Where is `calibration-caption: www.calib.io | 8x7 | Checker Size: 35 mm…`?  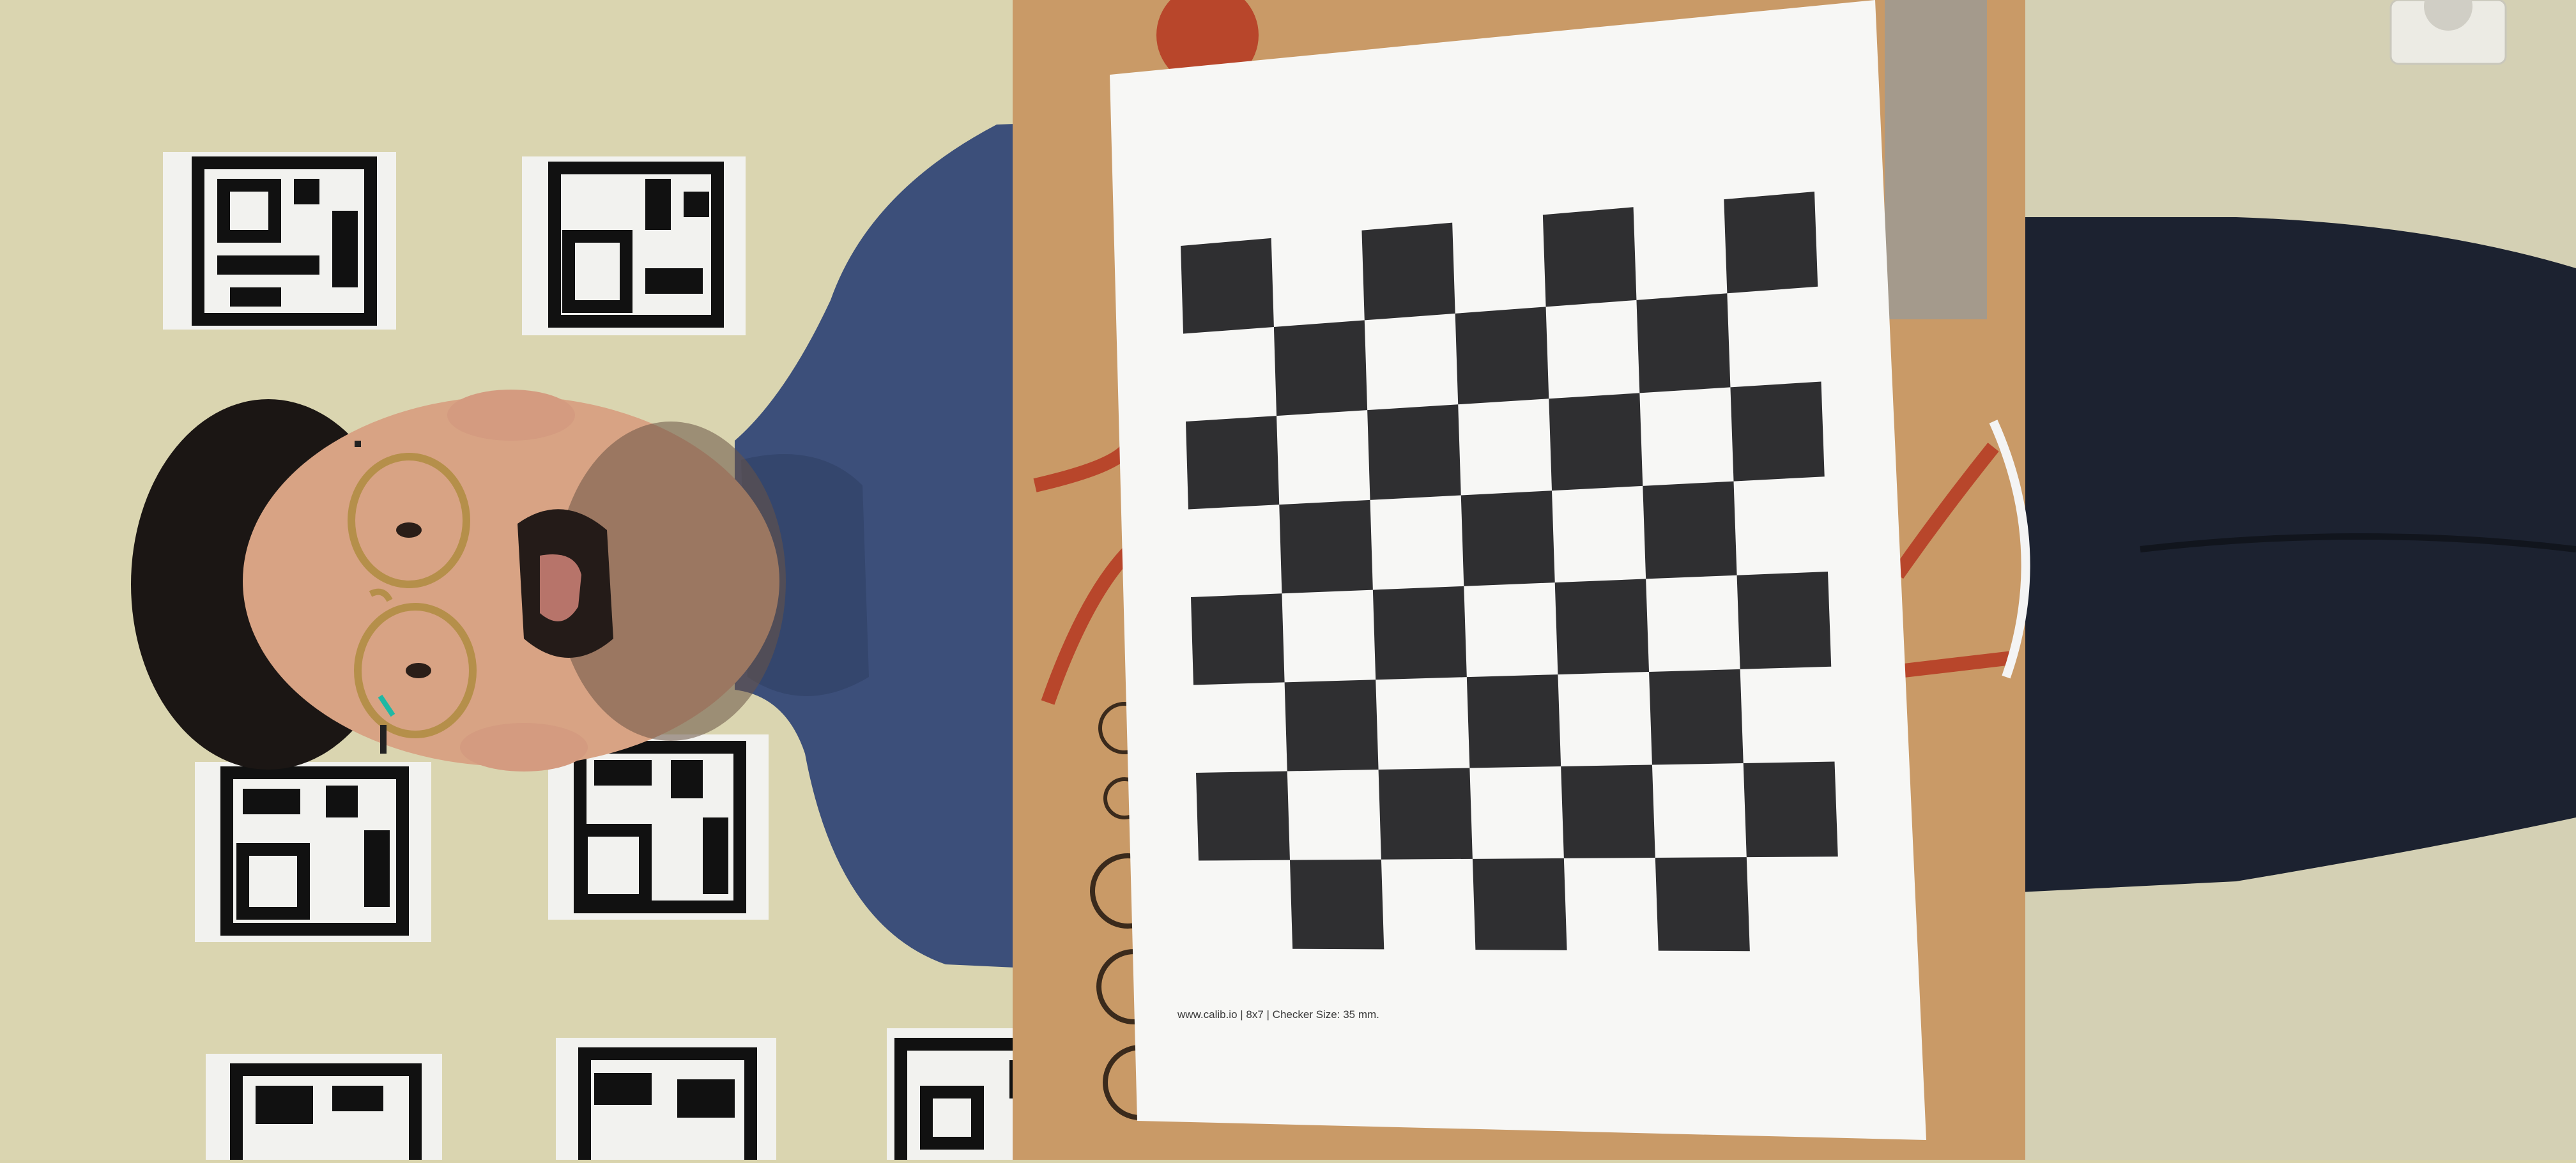
calibration-caption: www.calib.io | 8x7 | Checker Size: 35 mm… is located at coordinates (1278, 1014).